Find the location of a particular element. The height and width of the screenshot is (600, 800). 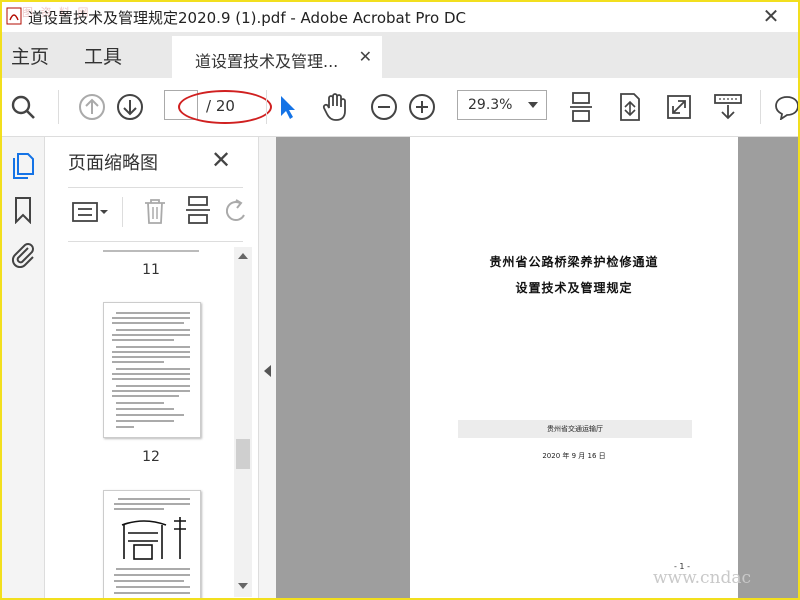

annotation-circle is located at coordinates (225, 107).